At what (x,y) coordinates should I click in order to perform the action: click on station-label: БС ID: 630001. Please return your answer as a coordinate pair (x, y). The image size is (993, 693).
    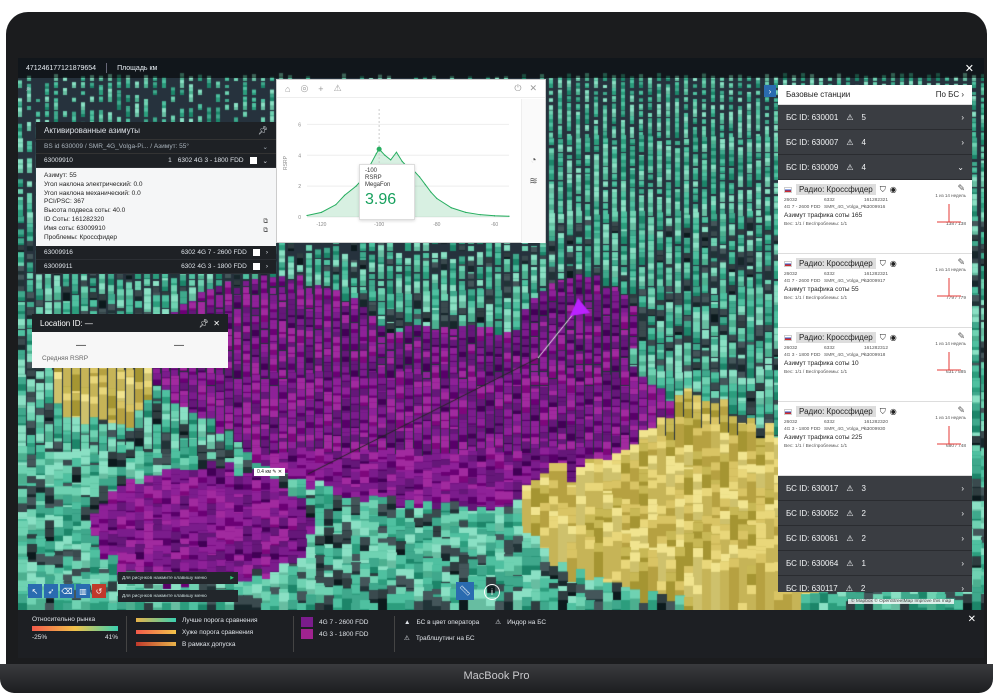
    Looking at the image, I should click on (812, 117).